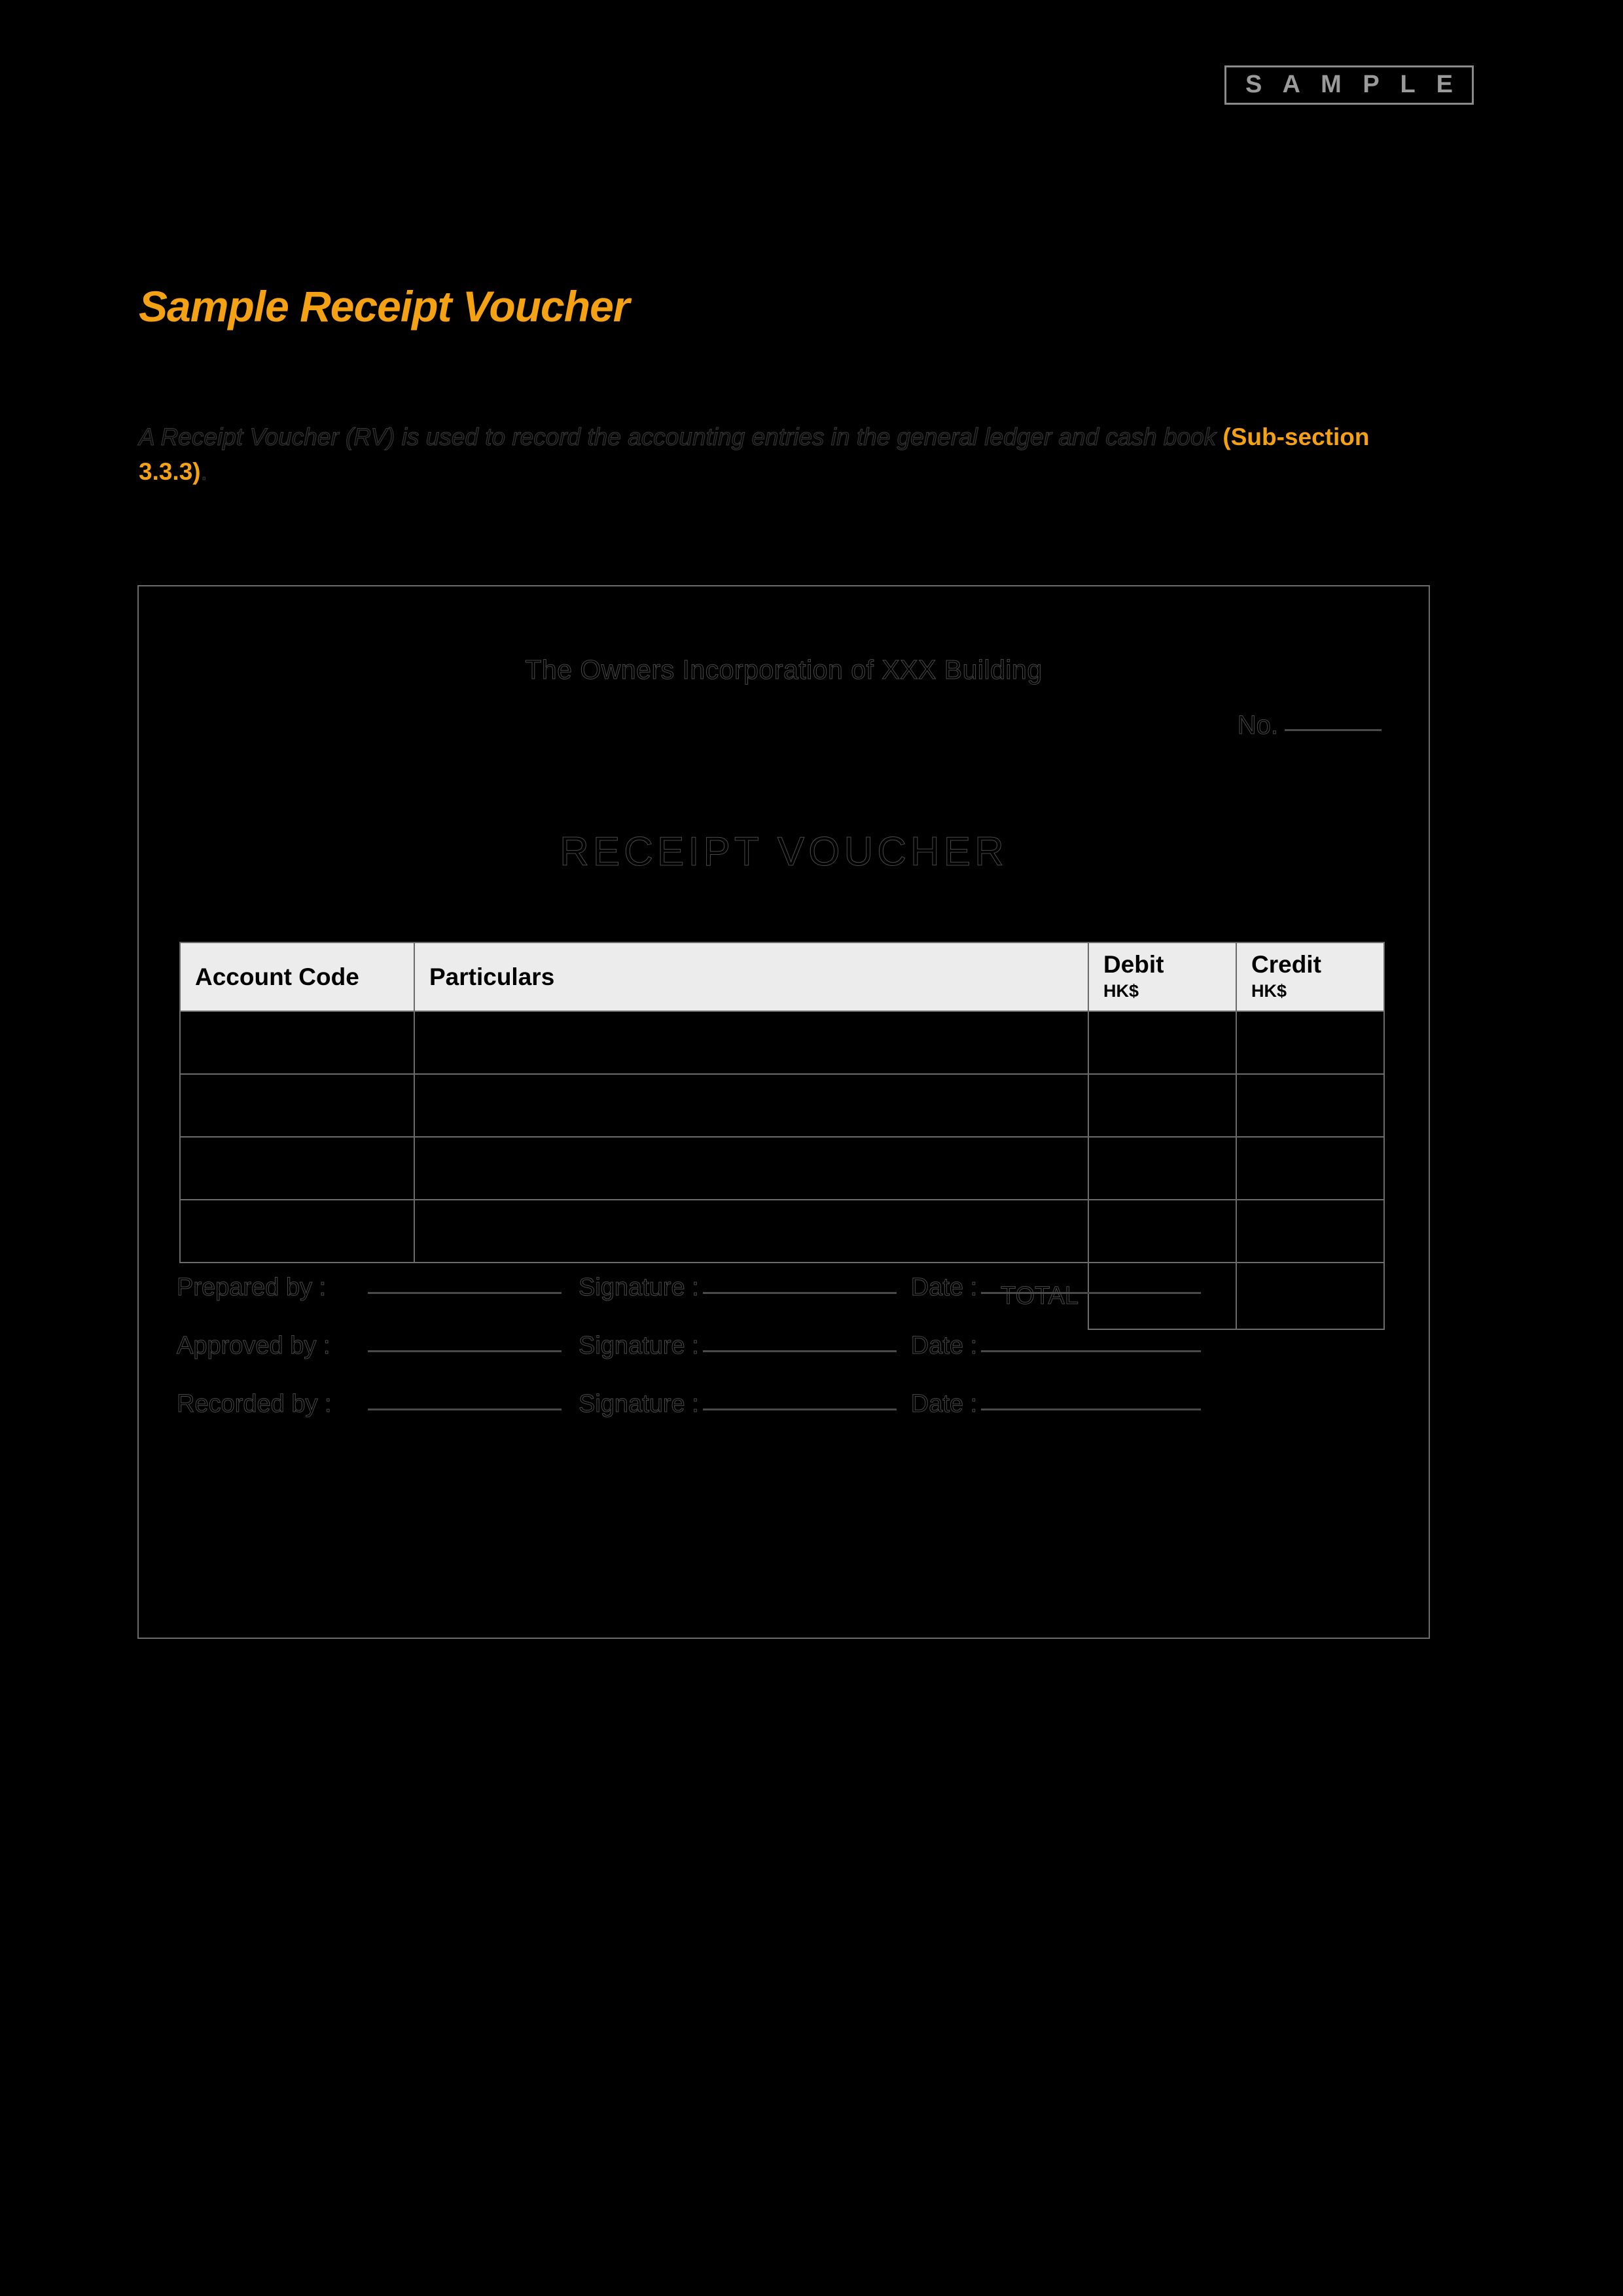 This screenshot has width=1623, height=2296. Describe the element at coordinates (799, 1409) in the screenshot. I see `recorded-by-signature-blank` at that location.